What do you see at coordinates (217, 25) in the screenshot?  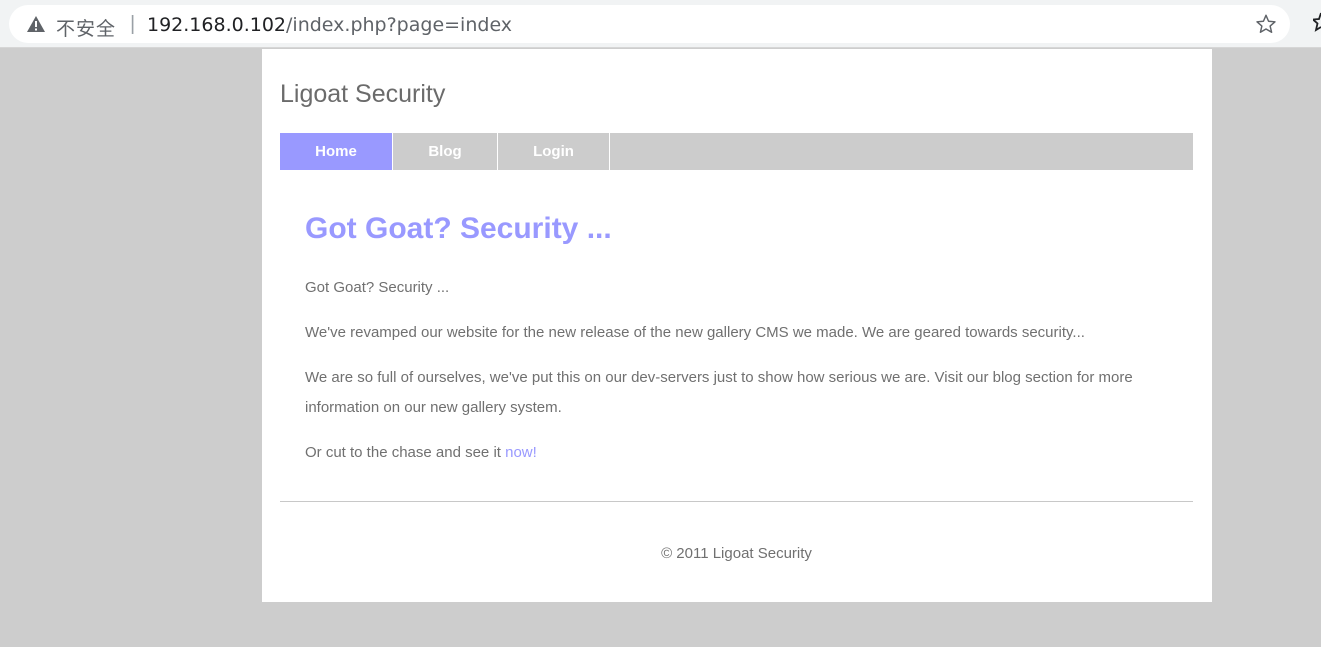 I see `url-host: 192.168.0.102` at bounding box center [217, 25].